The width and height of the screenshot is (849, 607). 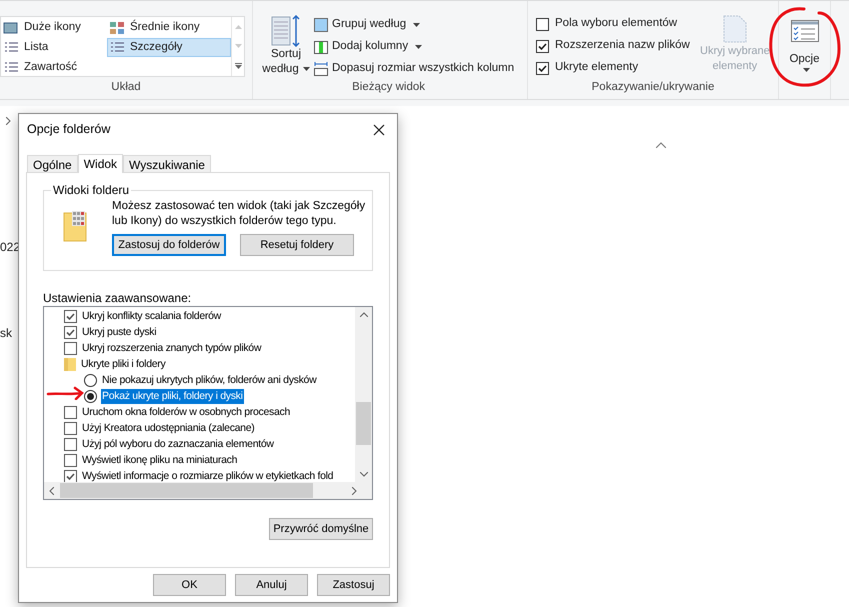 What do you see at coordinates (207, 475) in the screenshot?
I see `setting-label: Wyświetl informacje o rozmiarze plików w etykietkach fold` at bounding box center [207, 475].